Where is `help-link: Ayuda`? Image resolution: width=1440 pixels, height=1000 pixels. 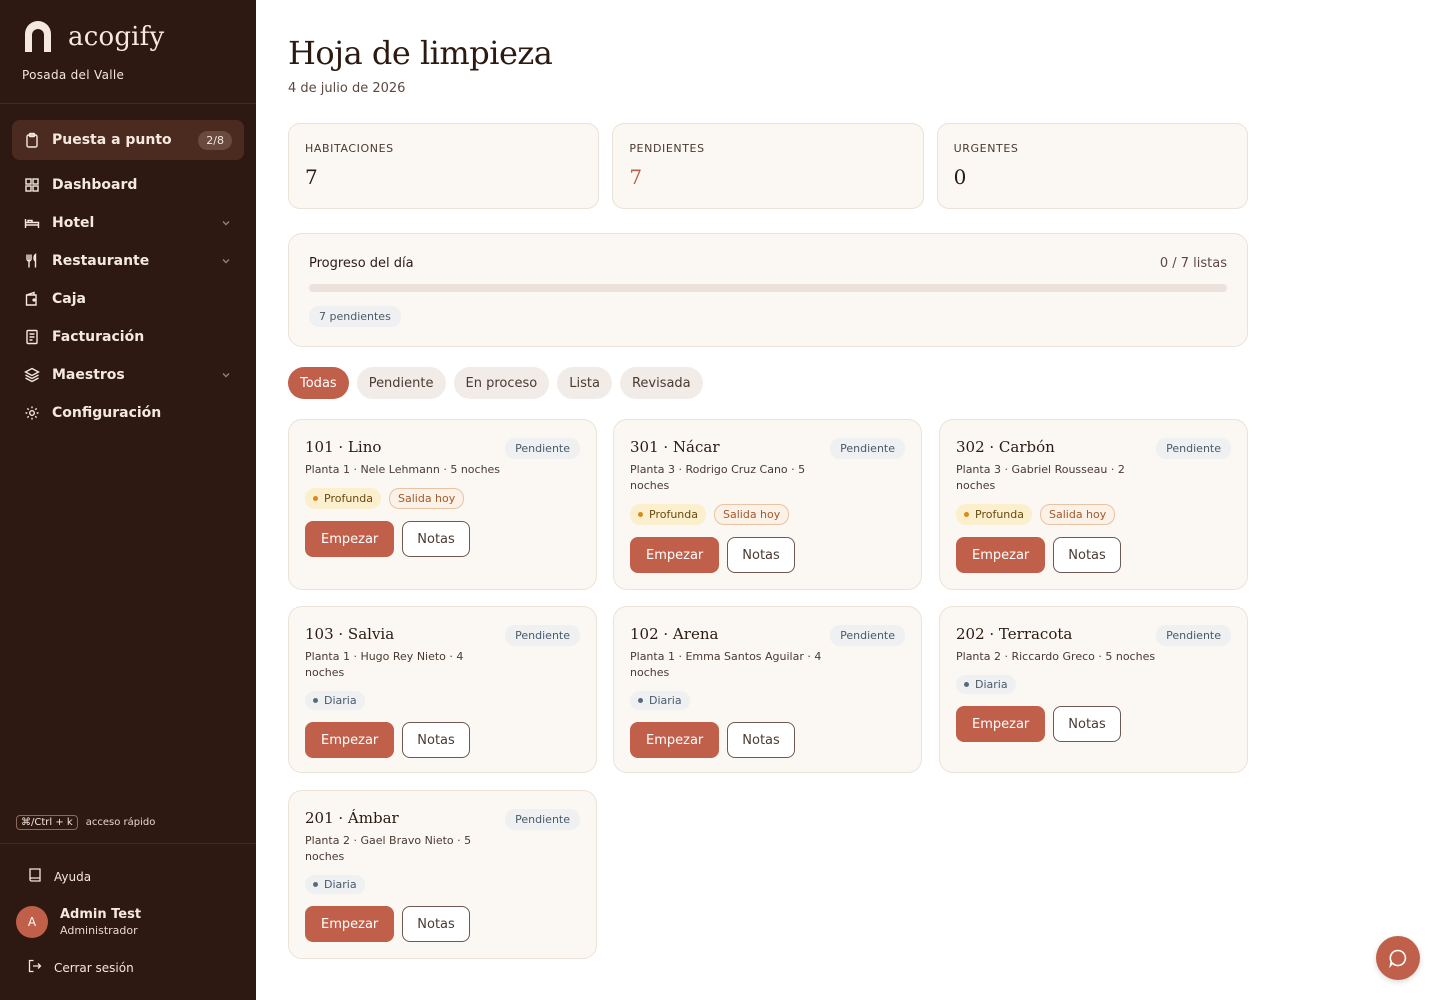 help-link: Ayuda is located at coordinates (59, 876).